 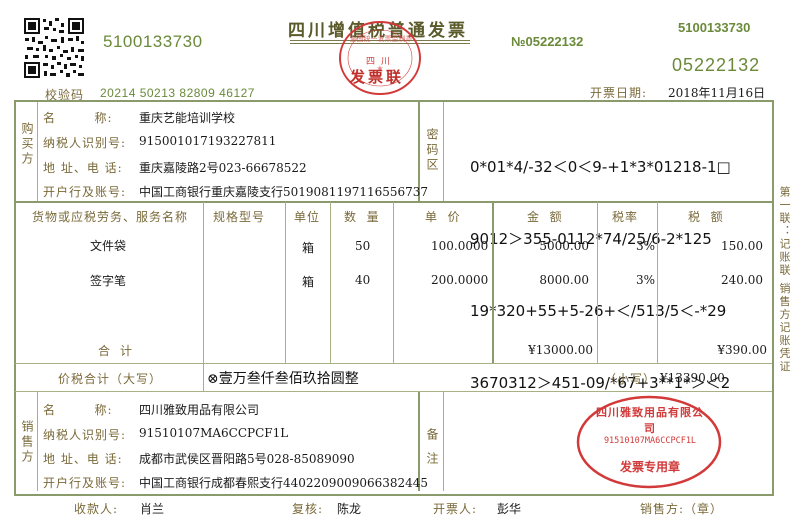 I want to click on invoice-number-label: №05222132, so click(x=547, y=41).